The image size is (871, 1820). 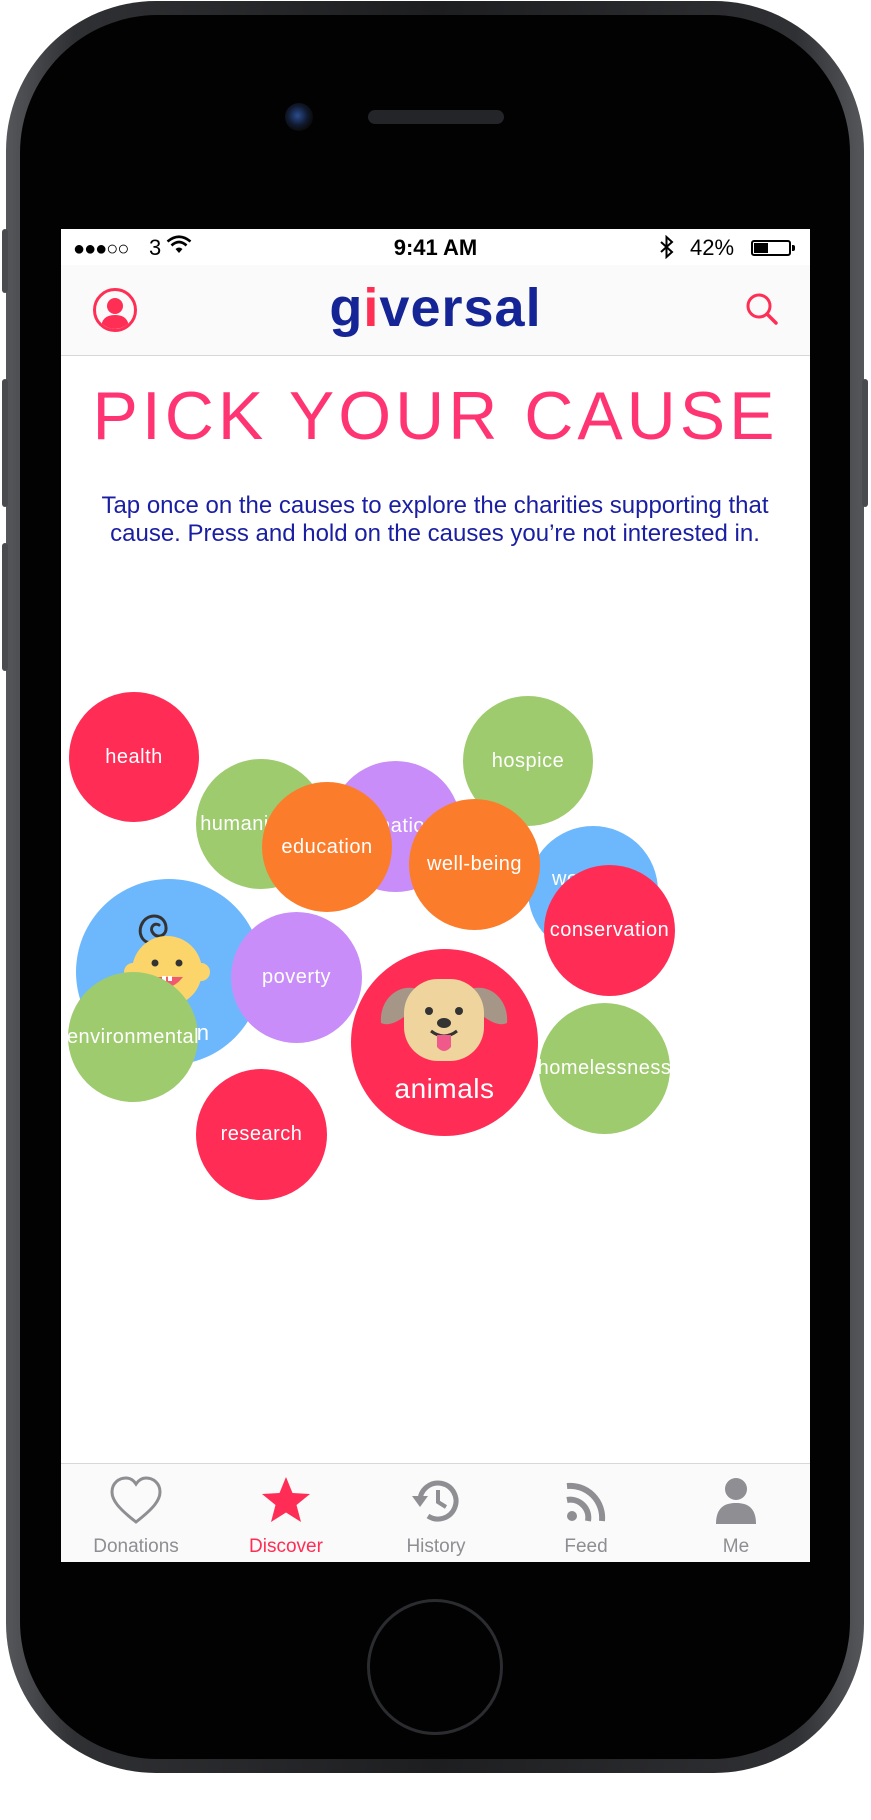 I want to click on earpiece-speaker, so click(x=436, y=117).